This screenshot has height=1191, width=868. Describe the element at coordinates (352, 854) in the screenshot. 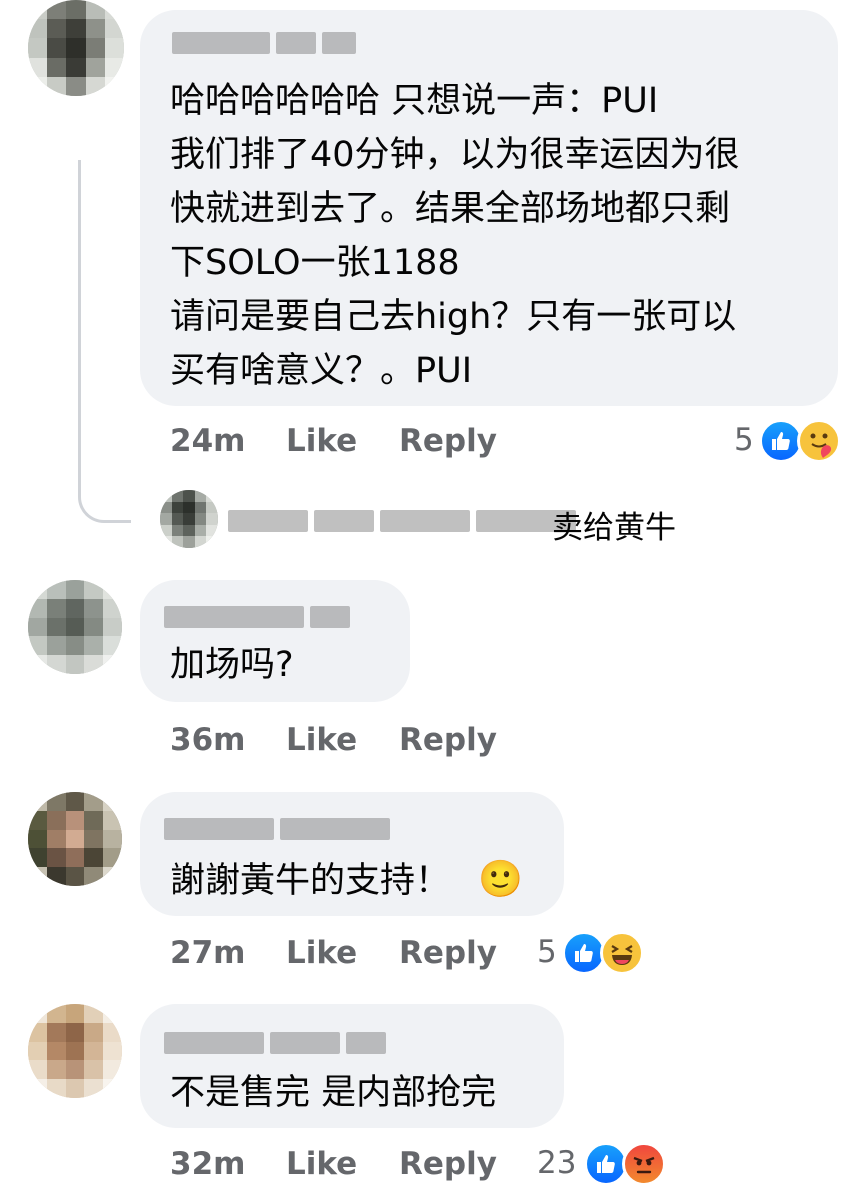

I see `comment-bubble: 謝謝黃牛的支持！ 🙂` at that location.